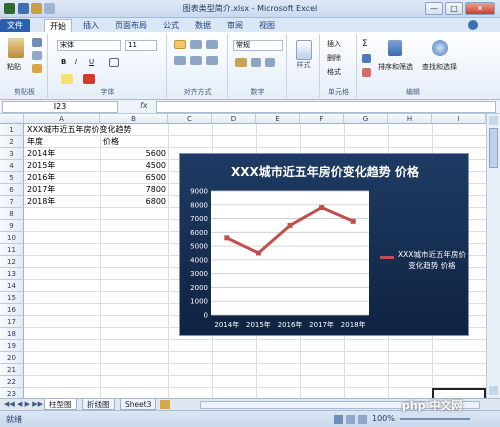 This screenshot has width=500, height=427. What do you see at coordinates (459, 119) in the screenshot?
I see `column-header: I` at bounding box center [459, 119].